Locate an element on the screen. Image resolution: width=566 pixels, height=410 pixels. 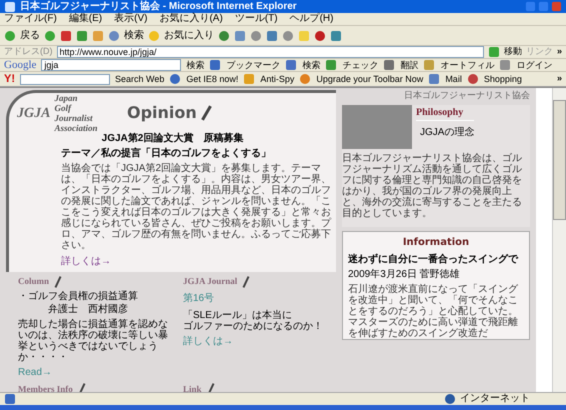
toolbar-button: チェック is located at coordinates (360, 65).